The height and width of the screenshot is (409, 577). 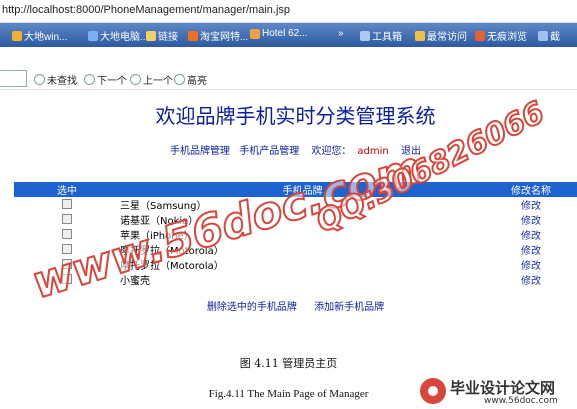 I want to click on brand-name: 小蜜壳, so click(x=135, y=281).